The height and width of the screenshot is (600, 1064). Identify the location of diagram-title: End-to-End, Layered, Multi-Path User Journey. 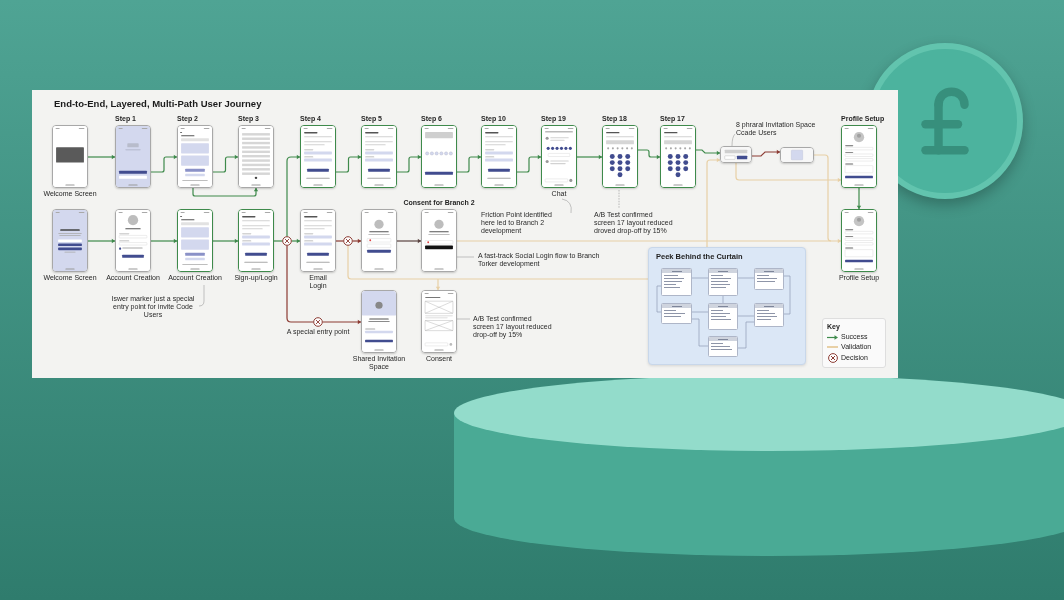
(158, 104).